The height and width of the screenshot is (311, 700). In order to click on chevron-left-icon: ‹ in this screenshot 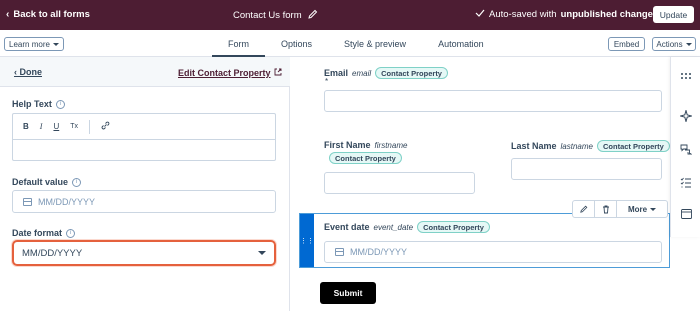, I will do `click(8, 14)`.